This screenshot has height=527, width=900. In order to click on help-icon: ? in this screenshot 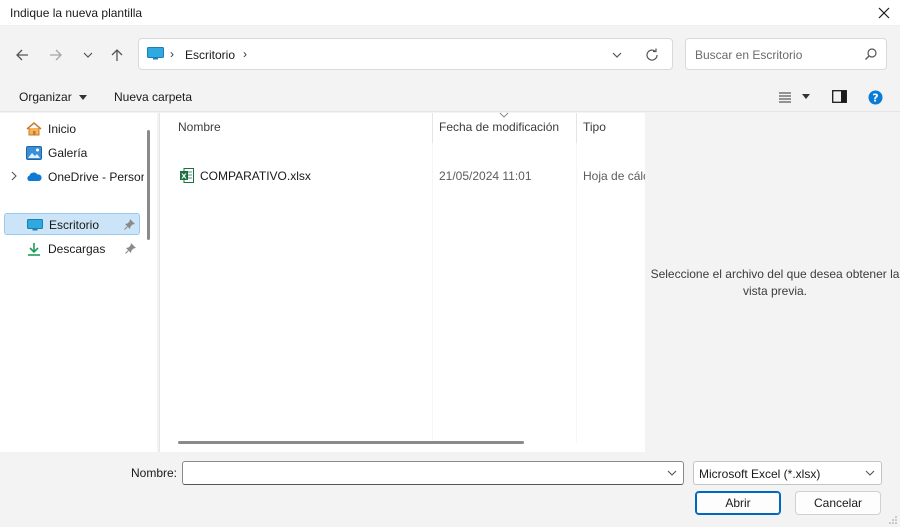, I will do `click(875, 97)`.